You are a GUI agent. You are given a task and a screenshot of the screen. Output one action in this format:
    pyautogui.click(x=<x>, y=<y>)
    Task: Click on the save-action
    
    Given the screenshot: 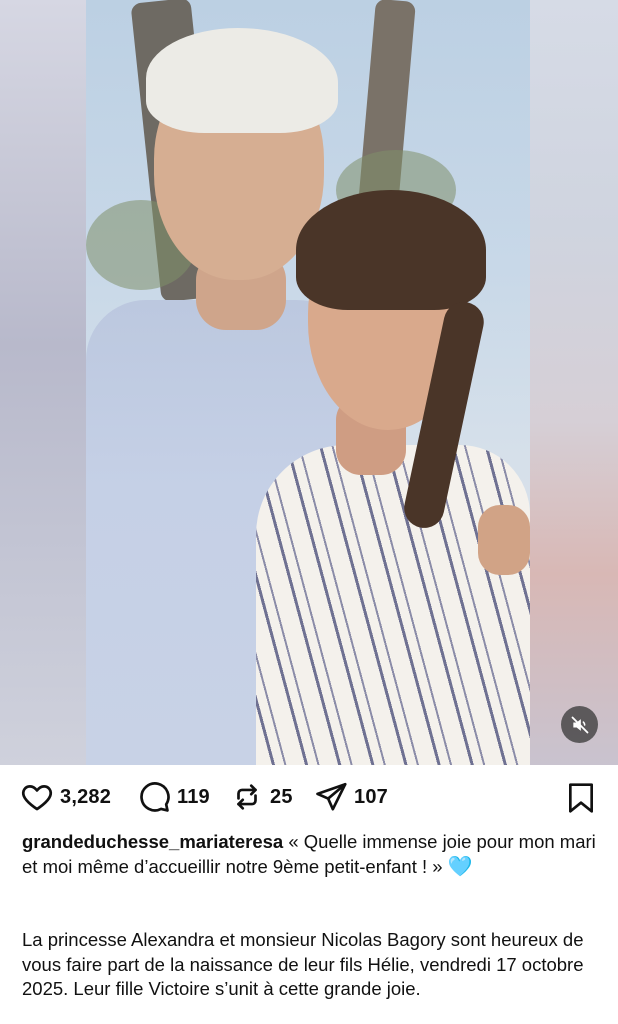 What is the action you would take?
    pyautogui.click(x=581, y=800)
    